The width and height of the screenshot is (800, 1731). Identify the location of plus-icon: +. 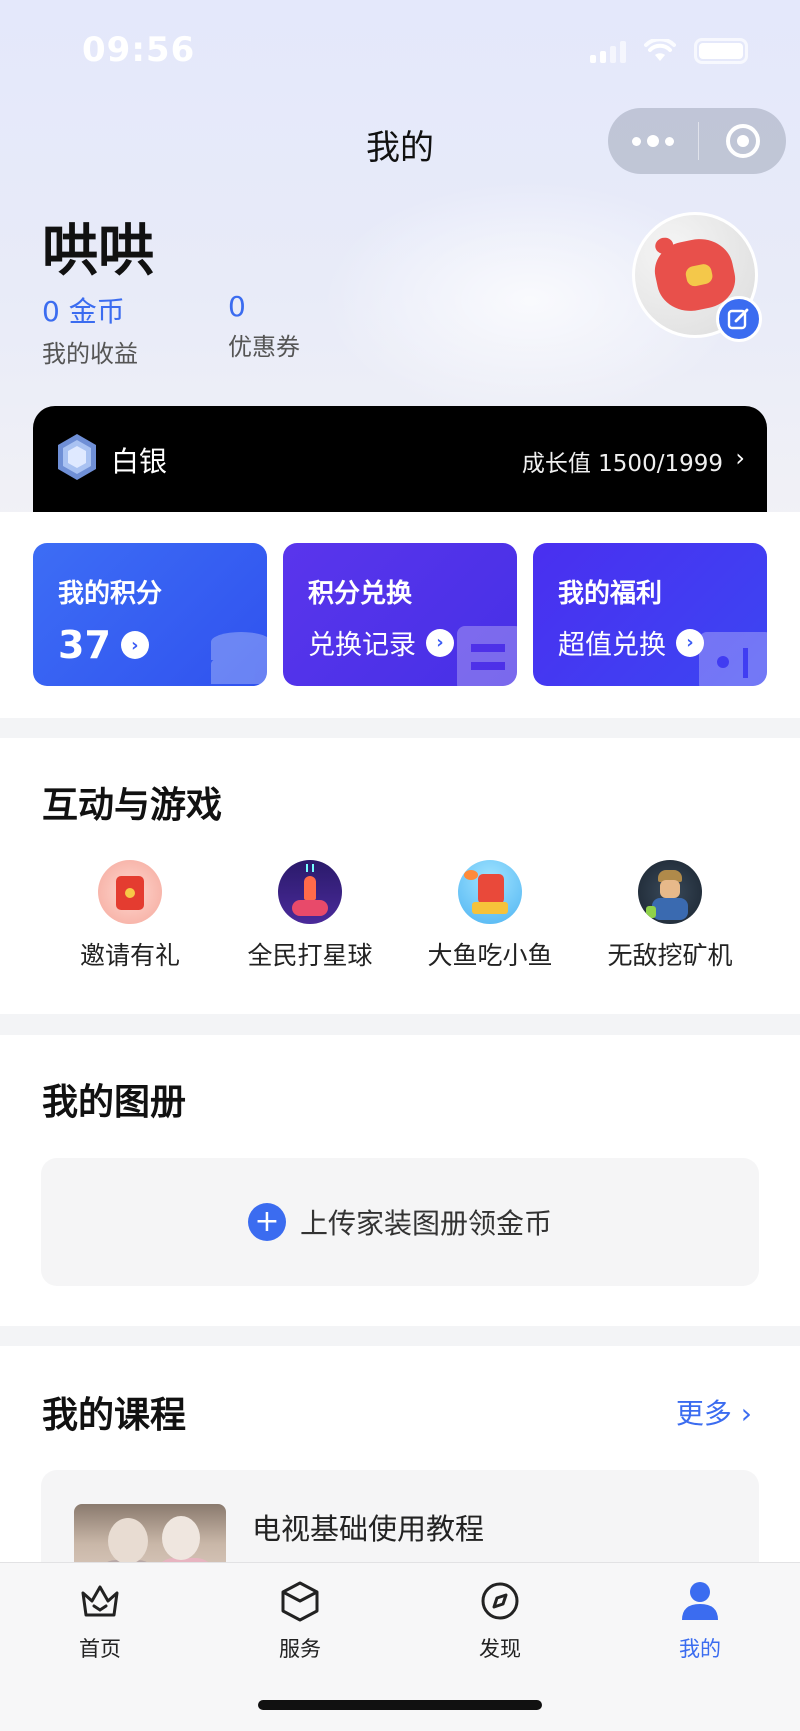
(266, 1222).